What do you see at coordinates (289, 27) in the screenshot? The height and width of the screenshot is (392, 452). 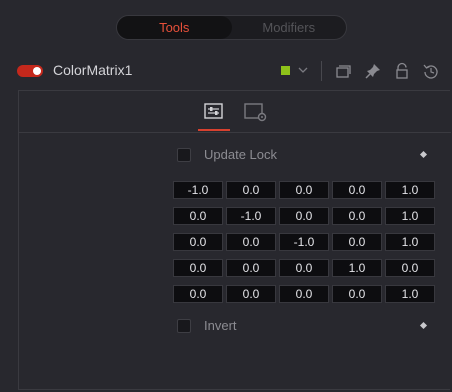 I see `tab-modifiers: Modifiers` at bounding box center [289, 27].